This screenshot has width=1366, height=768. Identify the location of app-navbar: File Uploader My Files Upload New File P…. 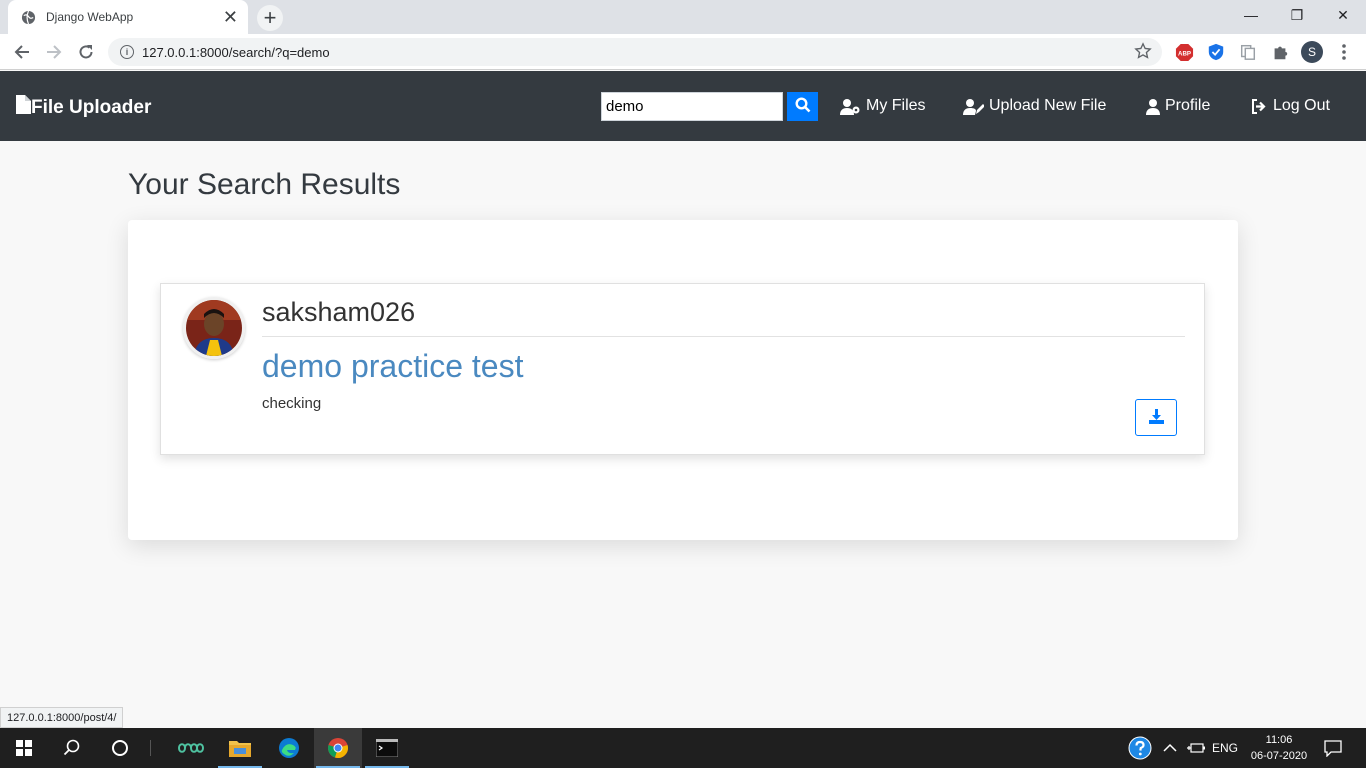
(683, 106).